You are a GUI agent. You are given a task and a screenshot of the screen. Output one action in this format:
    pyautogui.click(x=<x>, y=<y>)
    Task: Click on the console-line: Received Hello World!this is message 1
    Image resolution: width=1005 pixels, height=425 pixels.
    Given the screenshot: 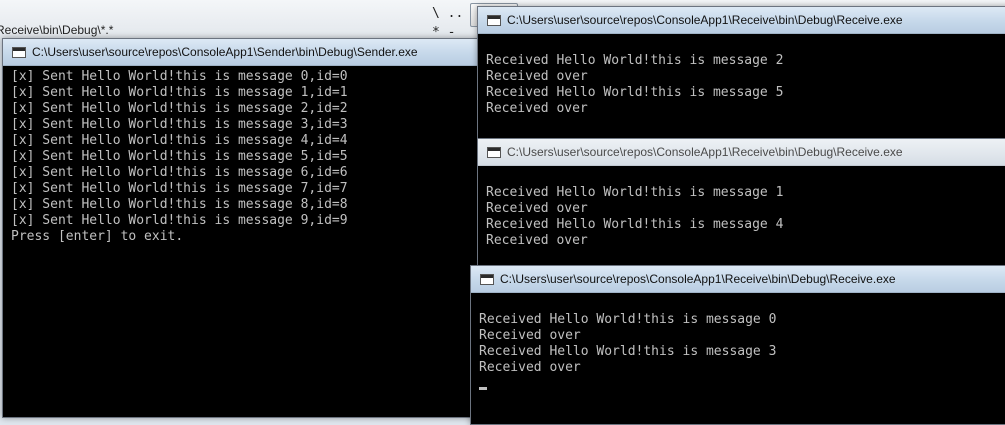 What is the action you would take?
    pyautogui.click(x=635, y=192)
    